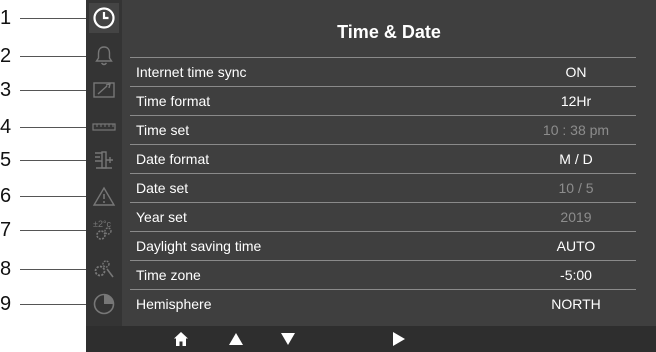  What do you see at coordinates (168, 275) in the screenshot?
I see `setting-label: Time zone` at bounding box center [168, 275].